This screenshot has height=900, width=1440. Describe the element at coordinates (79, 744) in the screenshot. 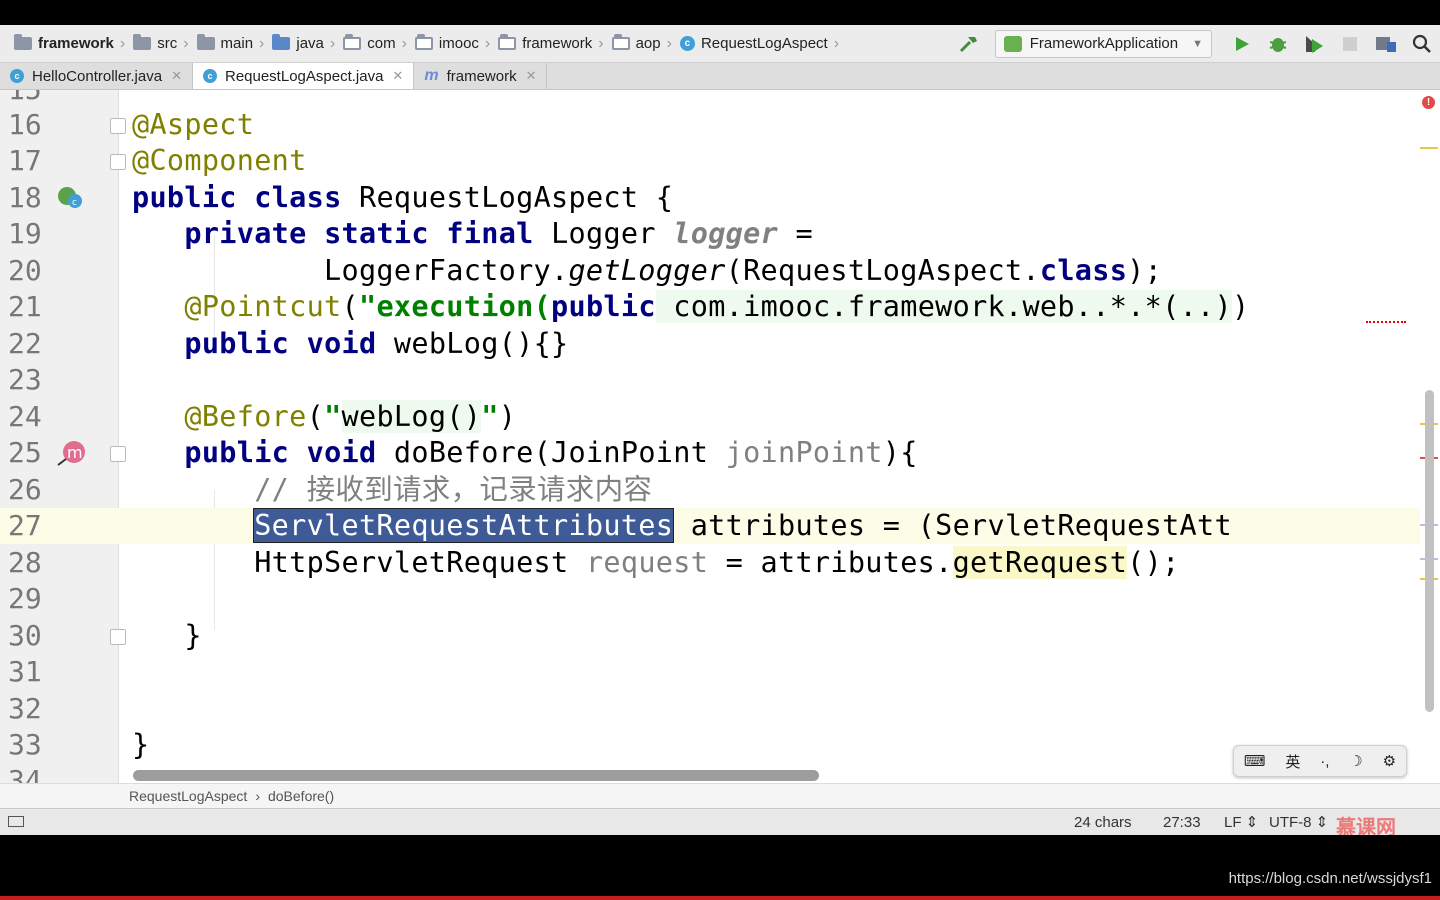

I see `code-line: 33 }` at that location.